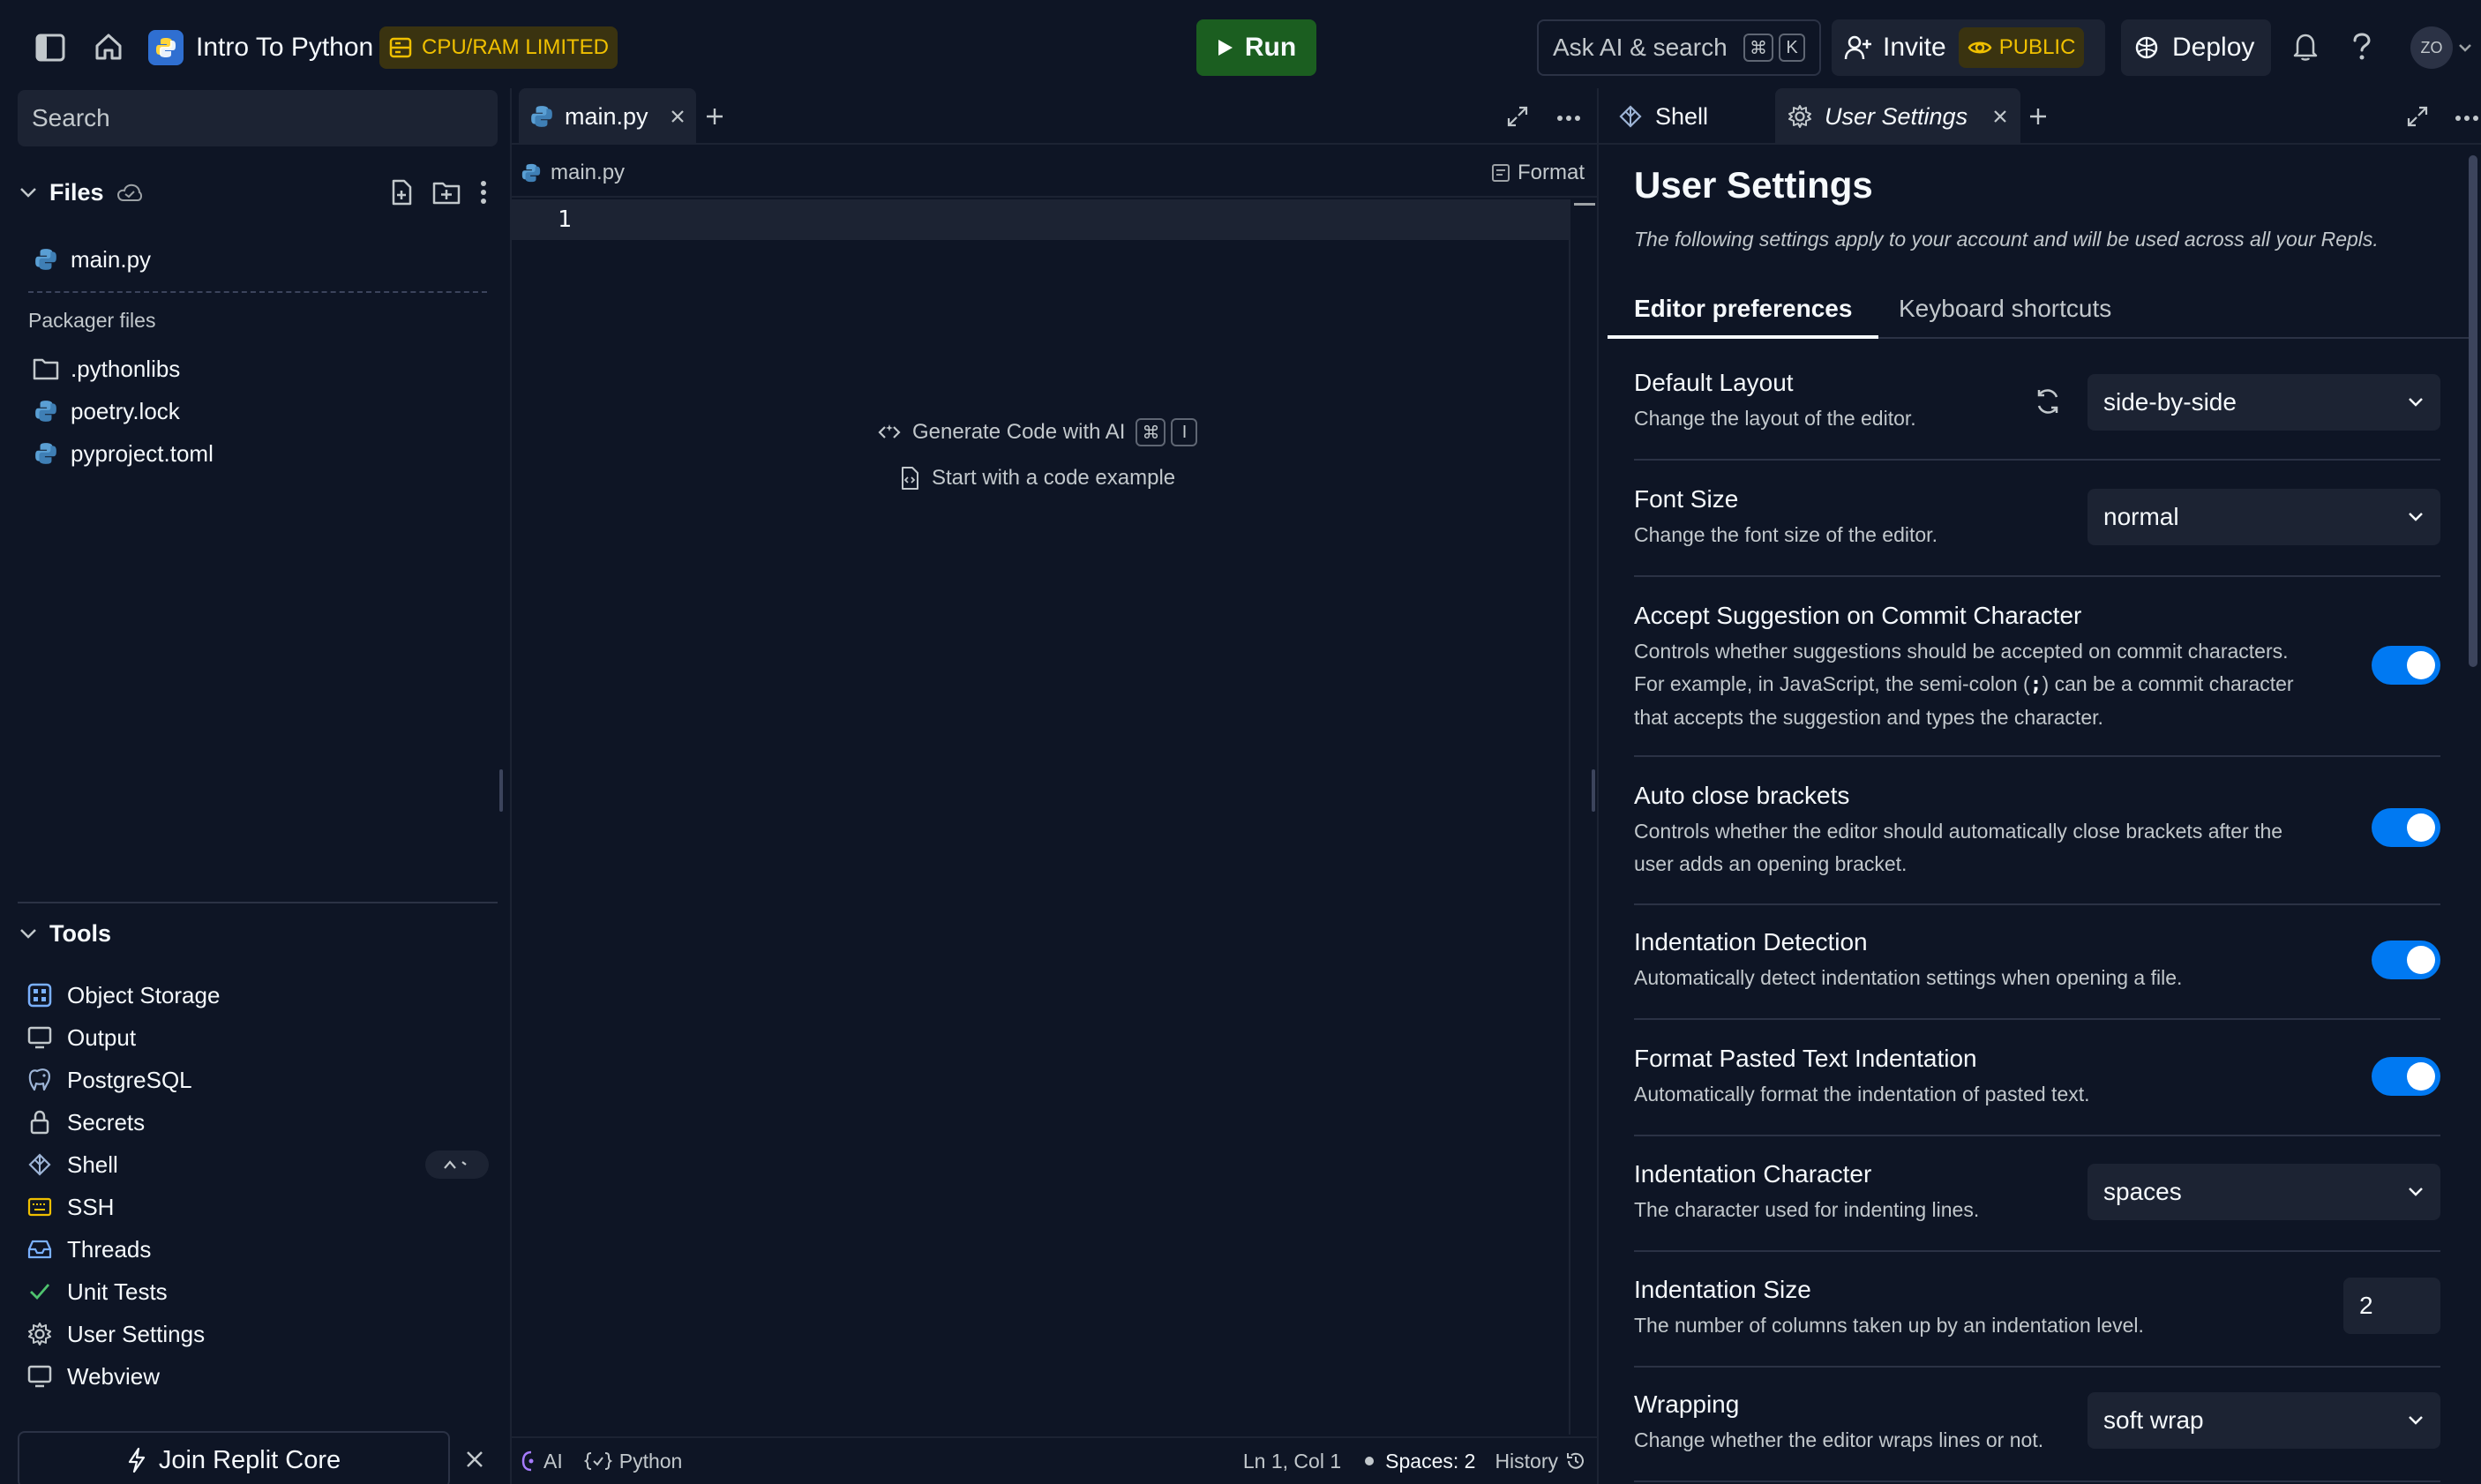 The image size is (2481, 1484). What do you see at coordinates (1054, 117) in the screenshot?
I see `editor-tab-bar: main.py` at bounding box center [1054, 117].